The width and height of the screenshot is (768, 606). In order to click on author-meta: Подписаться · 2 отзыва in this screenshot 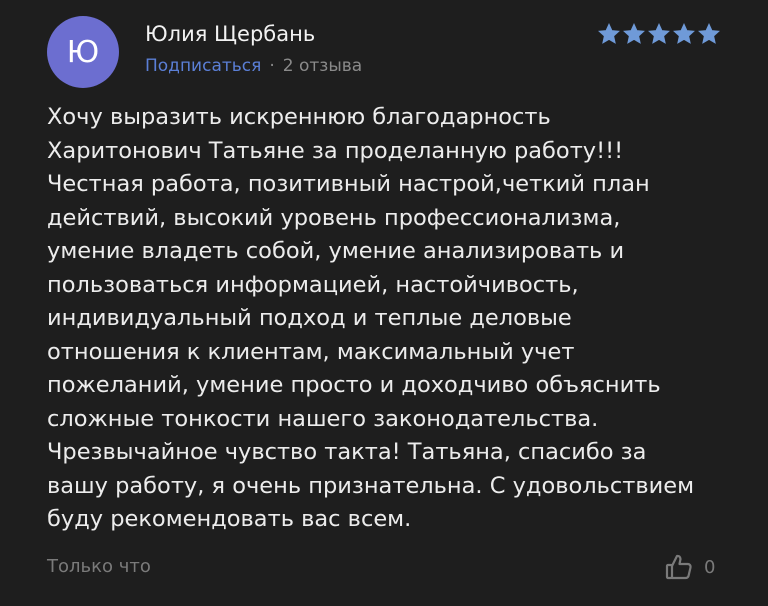, I will do `click(253, 66)`.